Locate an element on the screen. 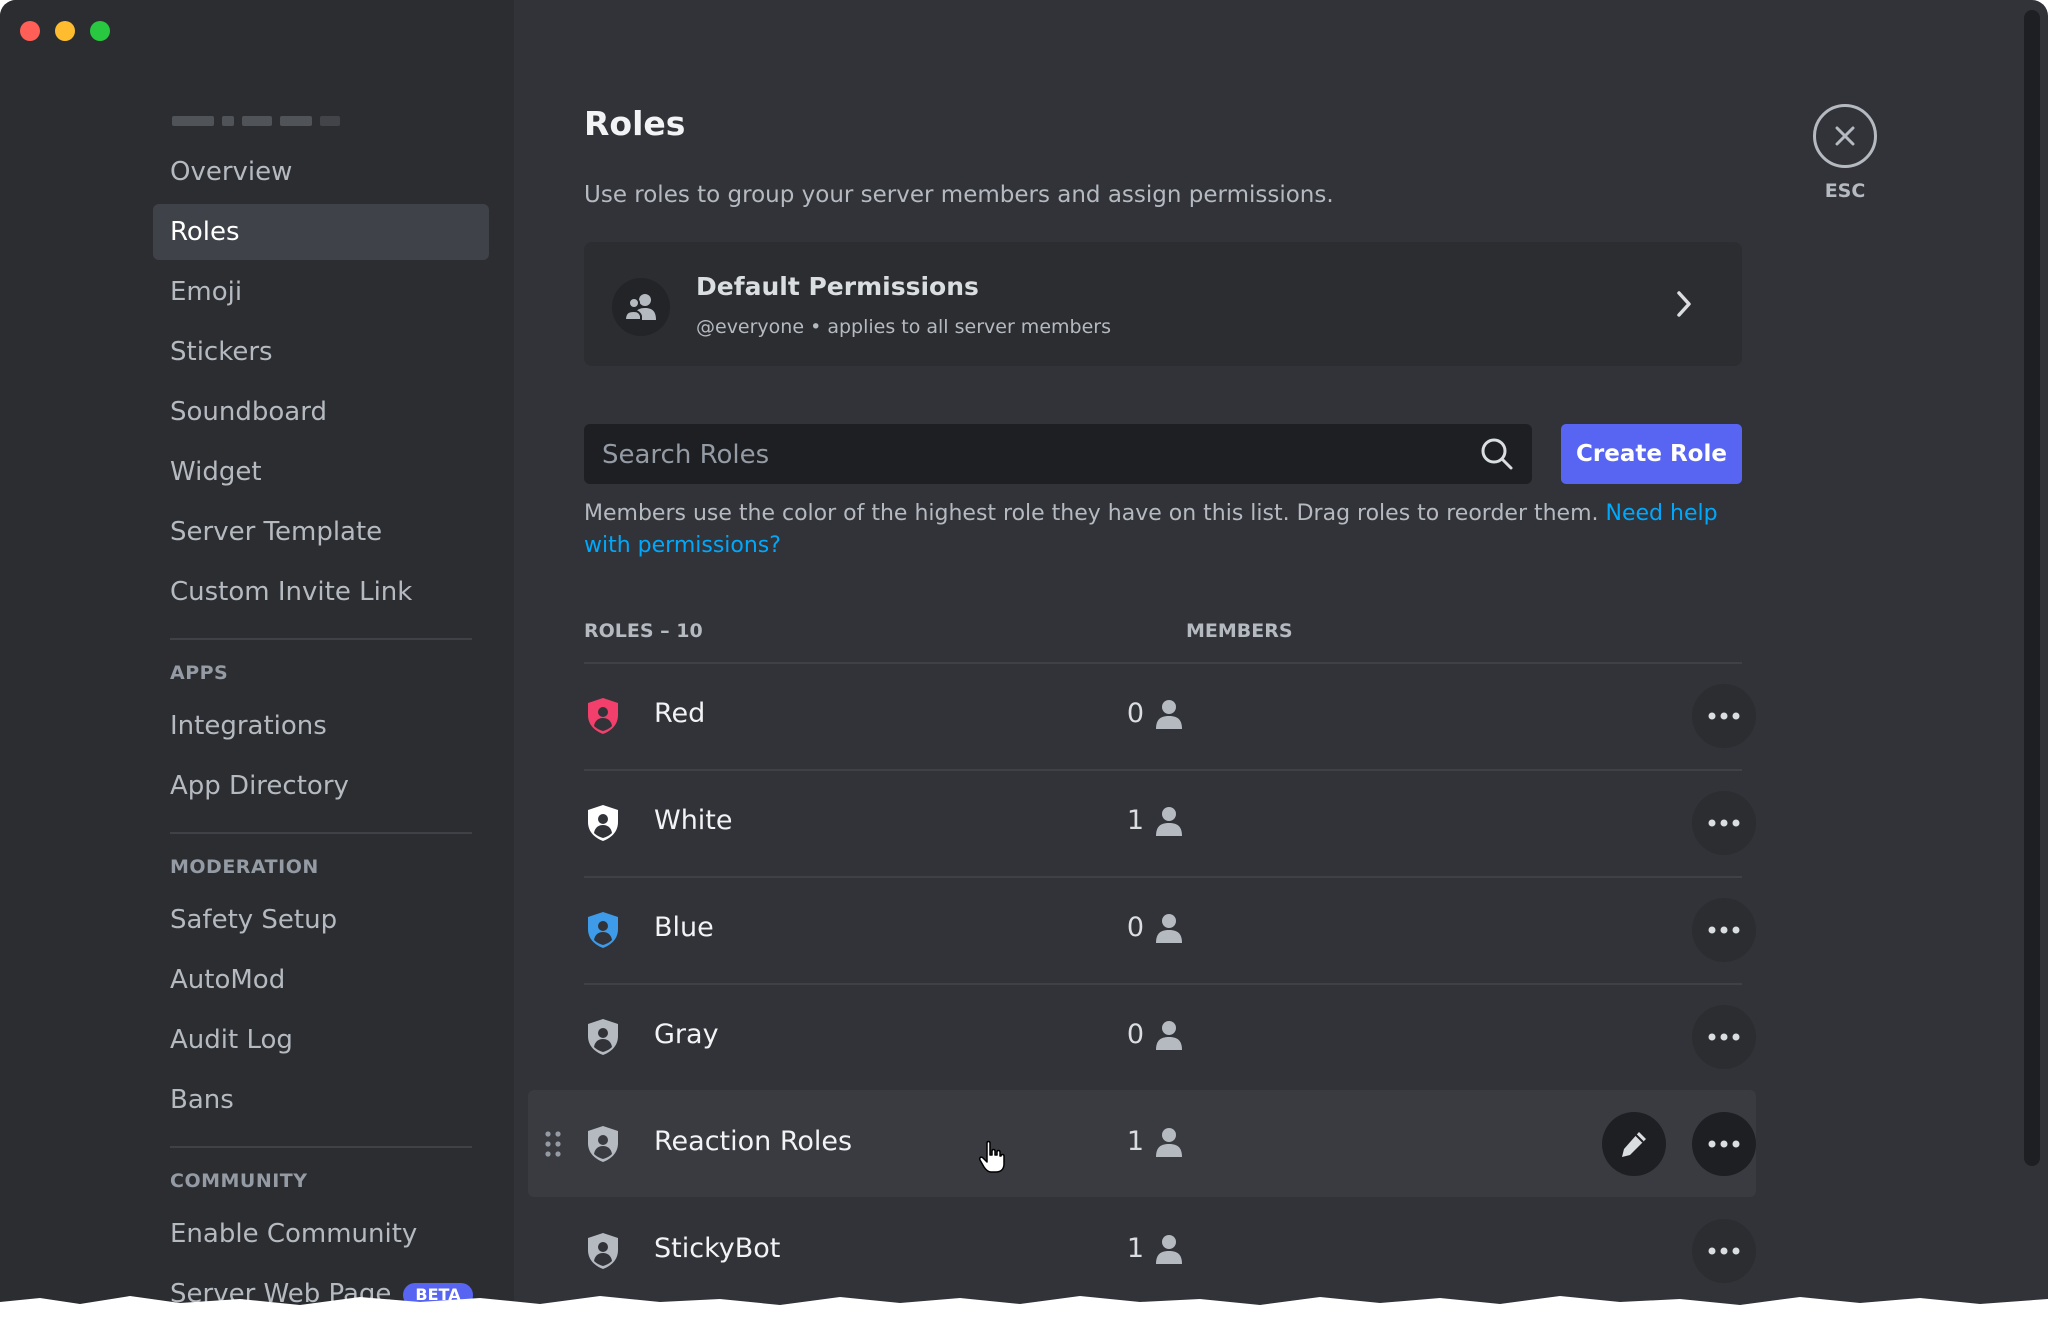  role-row: Reaction Roles 1 is located at coordinates (1142, 1143).